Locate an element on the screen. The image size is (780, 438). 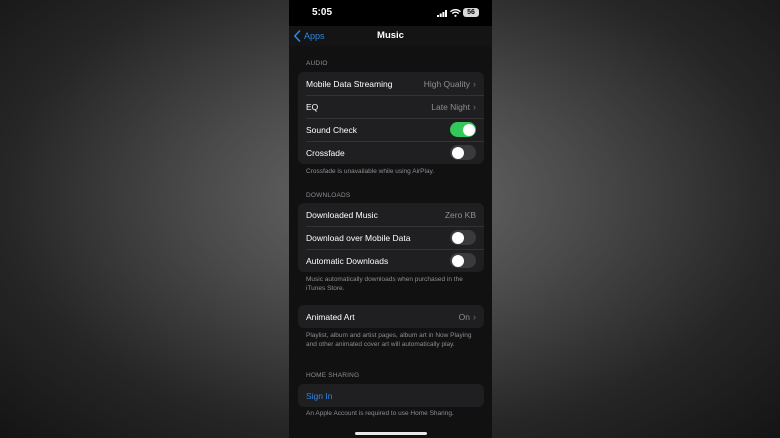
animated-art-value: On is located at coordinates (464, 316).